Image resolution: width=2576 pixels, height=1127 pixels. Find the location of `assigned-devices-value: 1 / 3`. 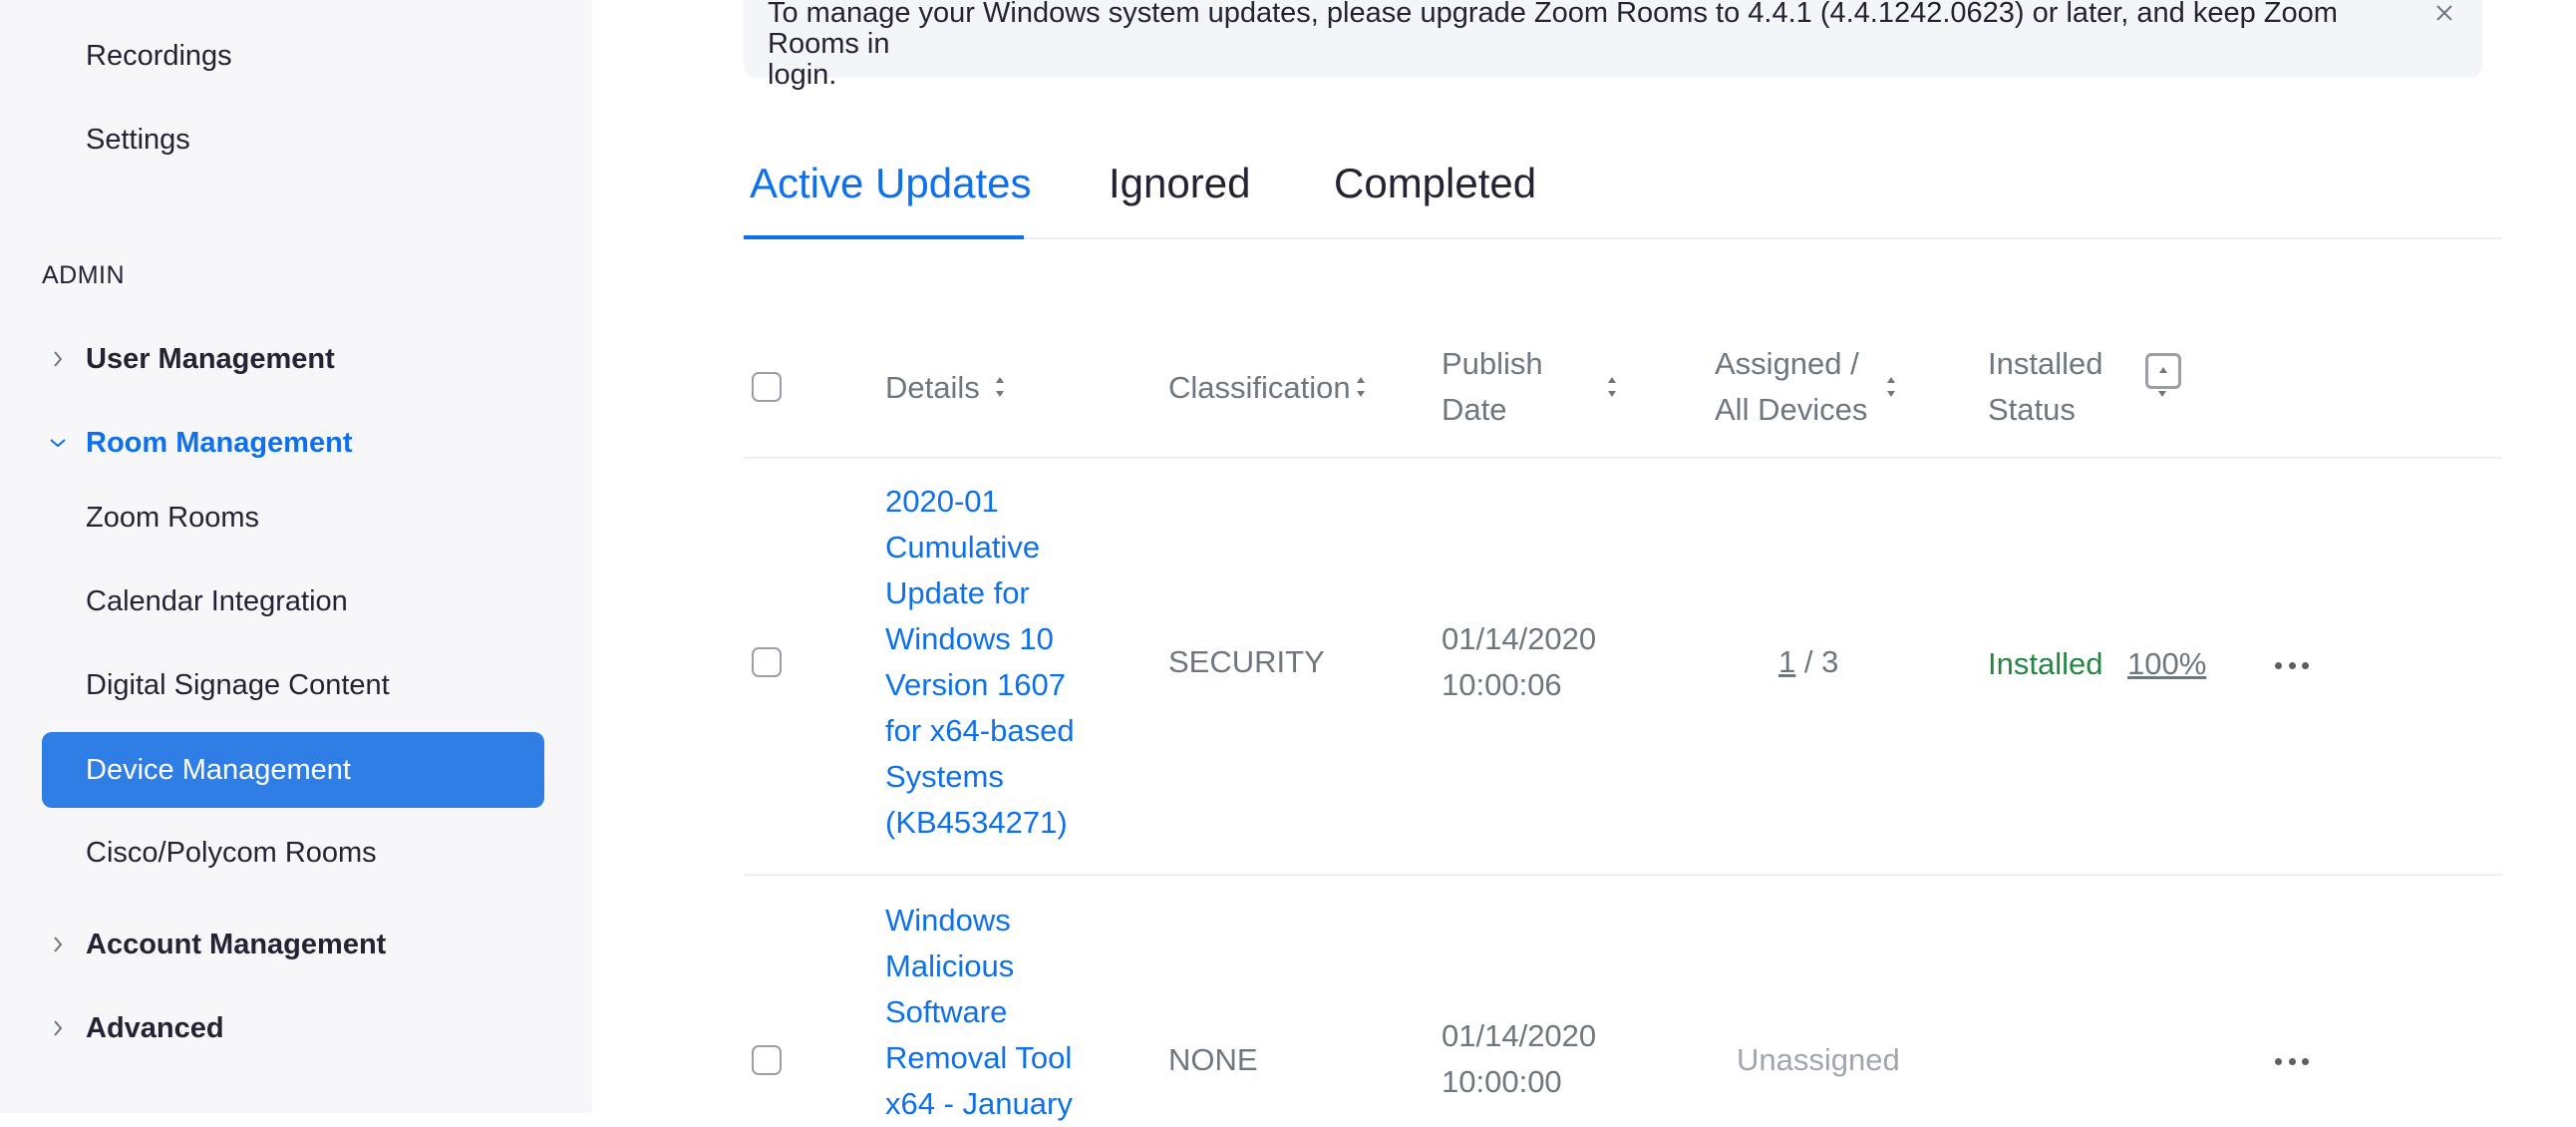

assigned-devices-value: 1 / 3 is located at coordinates (1808, 662).